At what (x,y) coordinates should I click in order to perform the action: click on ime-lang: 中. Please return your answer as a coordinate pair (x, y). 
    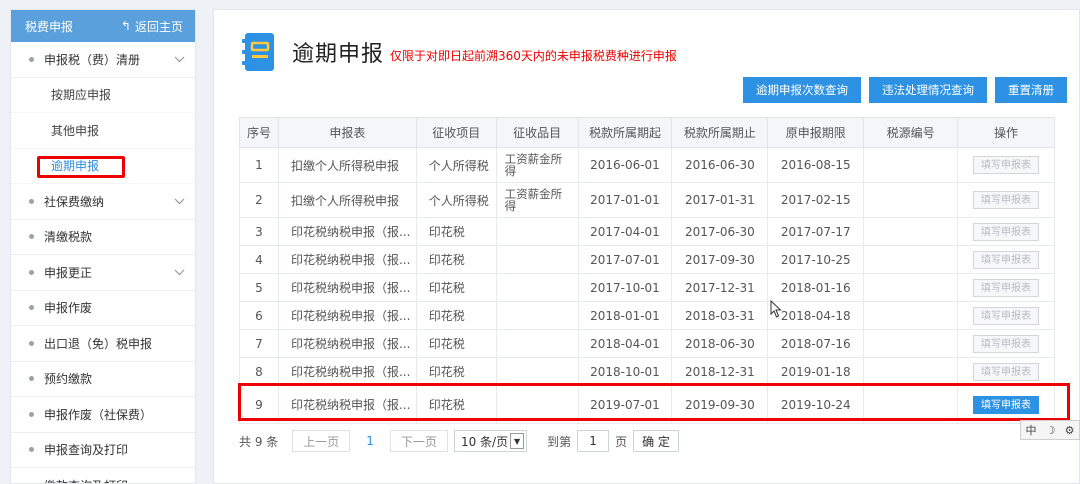
    Looking at the image, I should click on (1031, 430).